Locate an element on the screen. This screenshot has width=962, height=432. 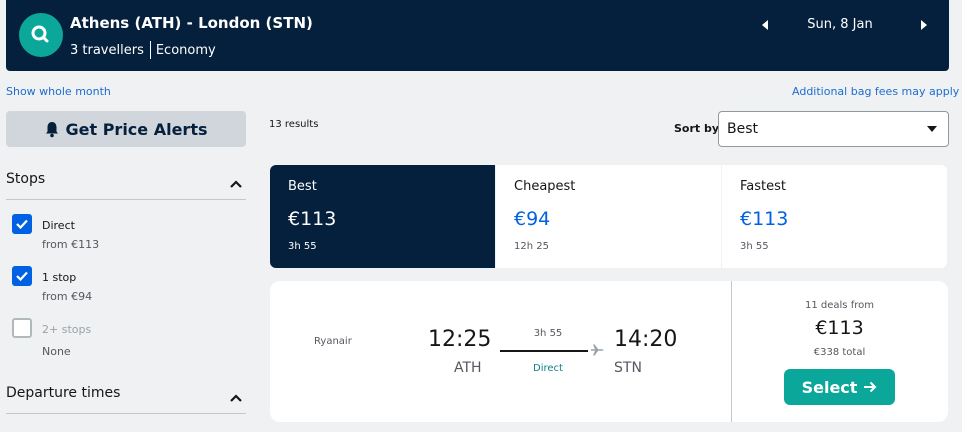
arrival-time: 14:20 is located at coordinates (646, 339).